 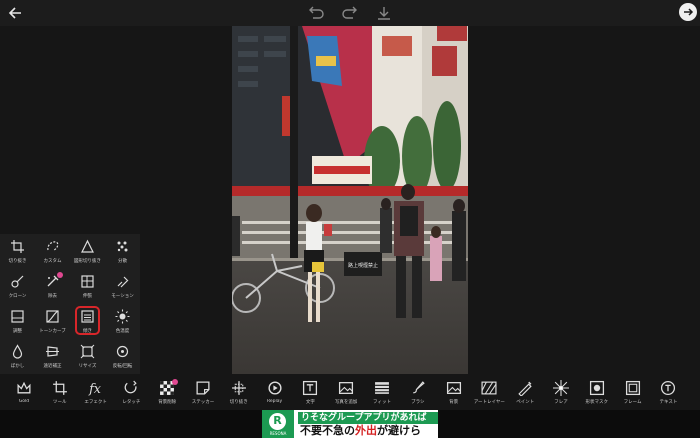 I want to click on curves-icon, so click(x=52, y=316).